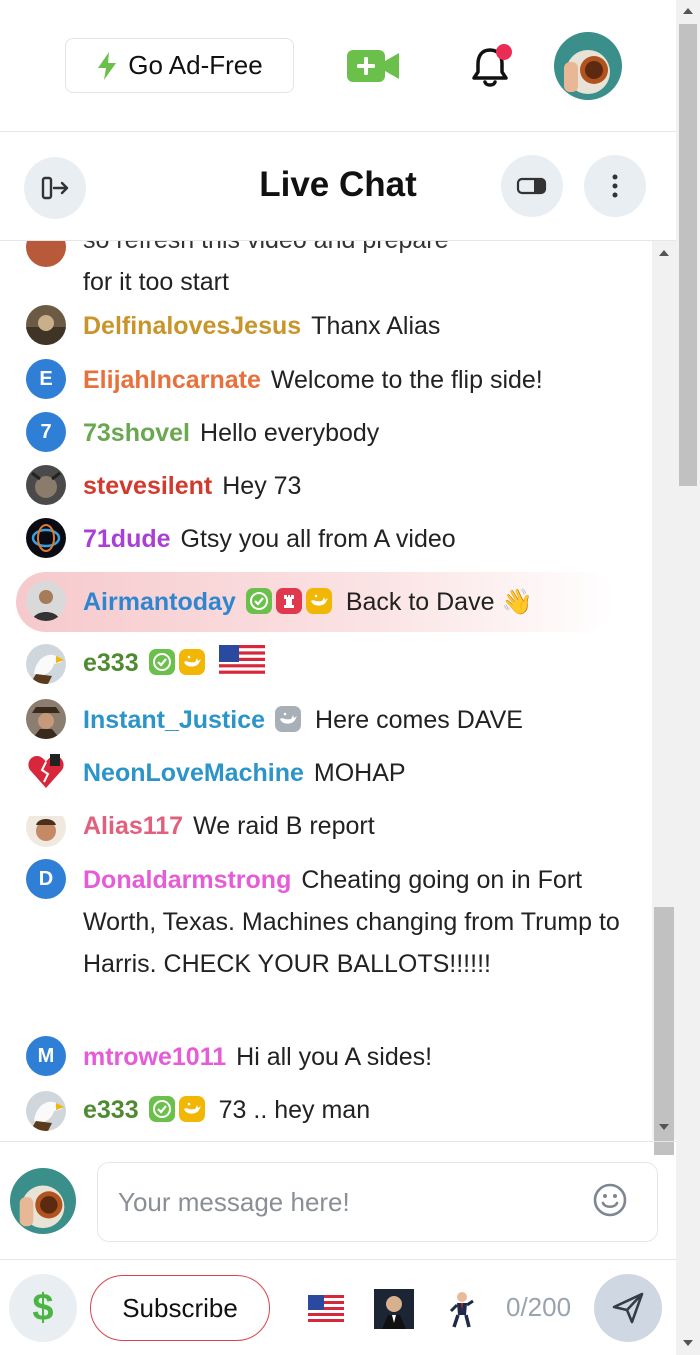 Image resolution: width=700 pixels, height=1355 pixels. What do you see at coordinates (338, 184) in the screenshot?
I see `chat-title: Live Chat` at bounding box center [338, 184].